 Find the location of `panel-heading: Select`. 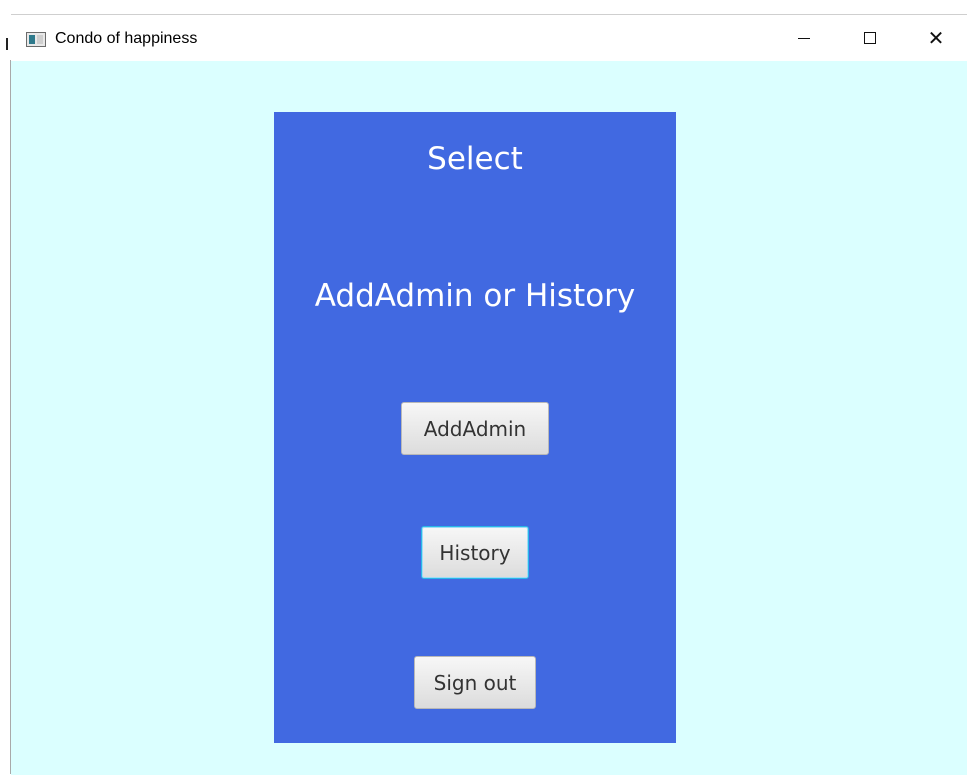

panel-heading: Select is located at coordinates (475, 159).